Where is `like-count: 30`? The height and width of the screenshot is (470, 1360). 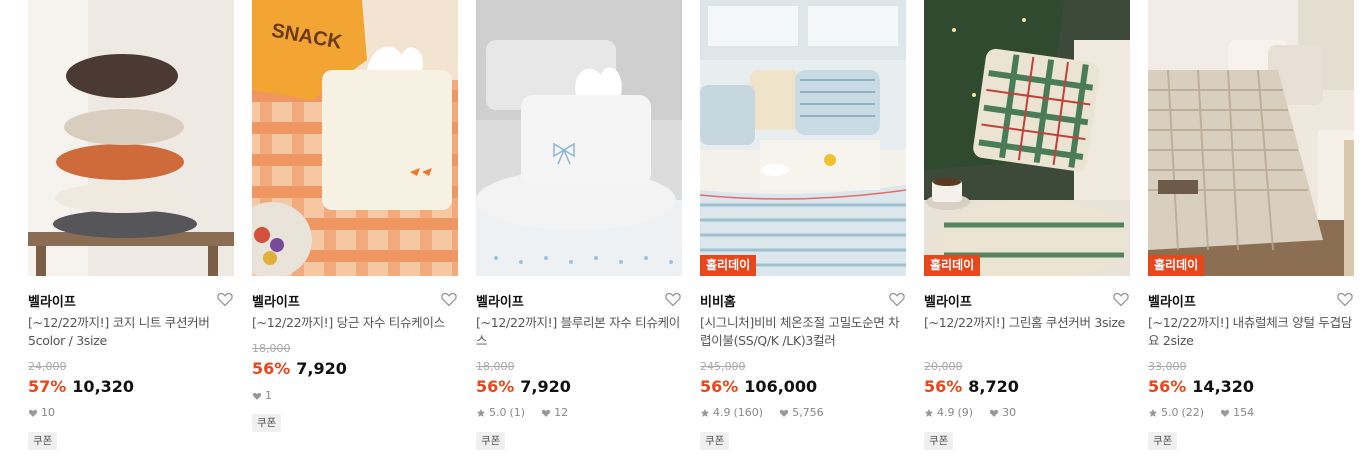
like-count: 30 is located at coordinates (1009, 412).